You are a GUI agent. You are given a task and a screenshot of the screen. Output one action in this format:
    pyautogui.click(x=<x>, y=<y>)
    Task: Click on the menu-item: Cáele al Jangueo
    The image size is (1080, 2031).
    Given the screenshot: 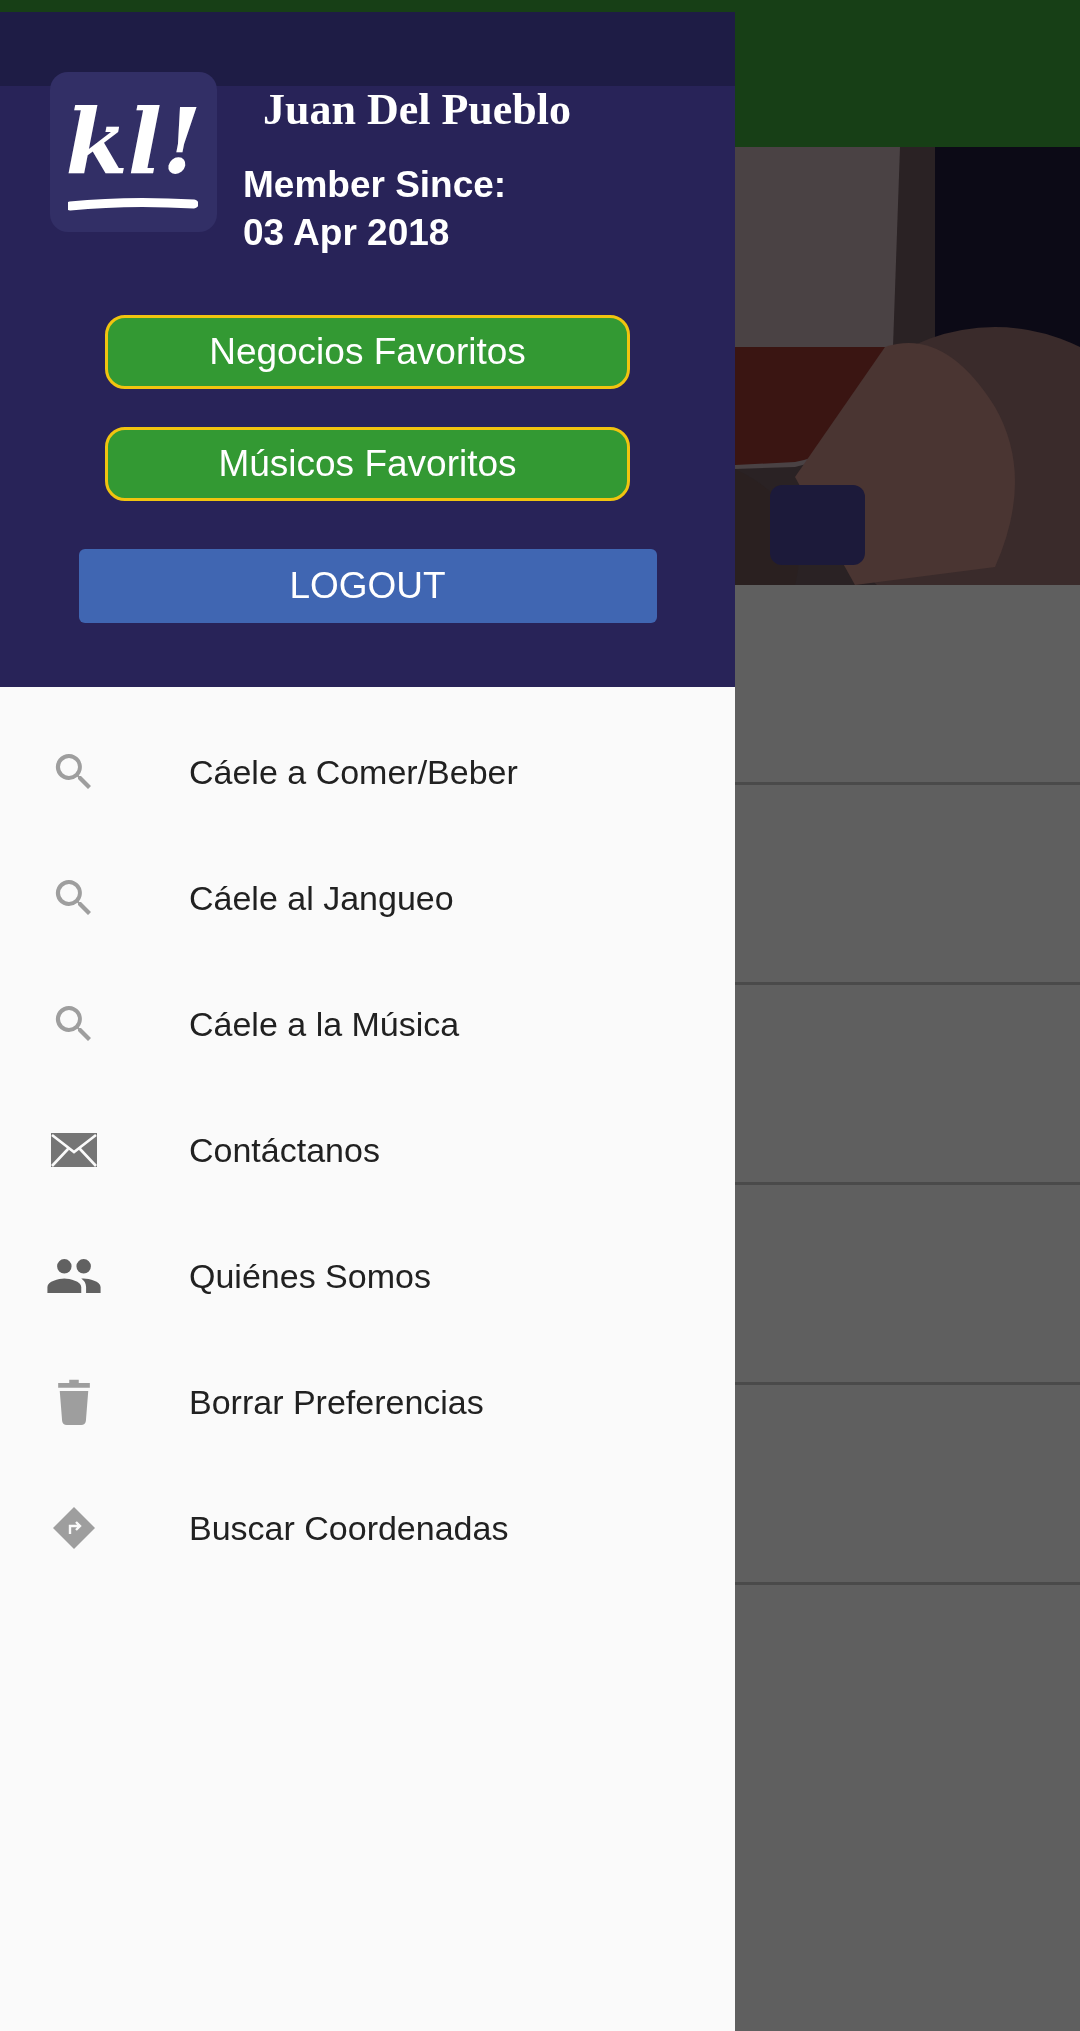 What is the action you would take?
    pyautogui.click(x=367, y=898)
    